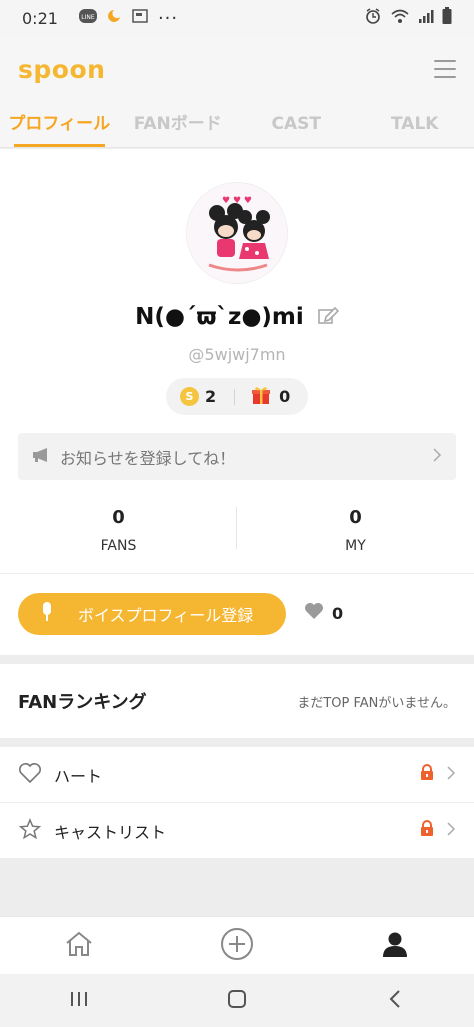 This screenshot has width=474, height=1027. I want to click on image-notification-icon, so click(140, 18).